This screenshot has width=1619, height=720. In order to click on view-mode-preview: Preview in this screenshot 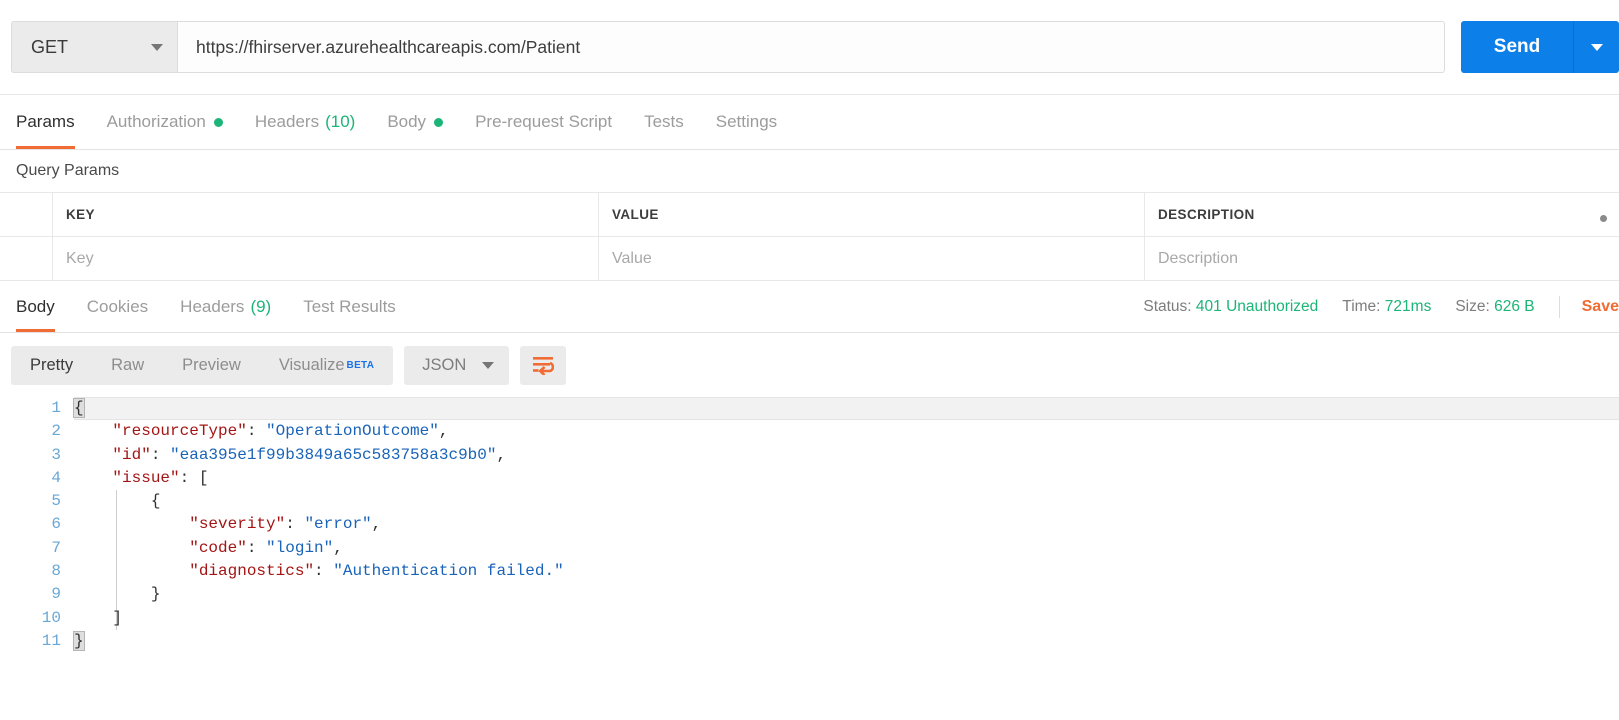, I will do `click(211, 365)`.